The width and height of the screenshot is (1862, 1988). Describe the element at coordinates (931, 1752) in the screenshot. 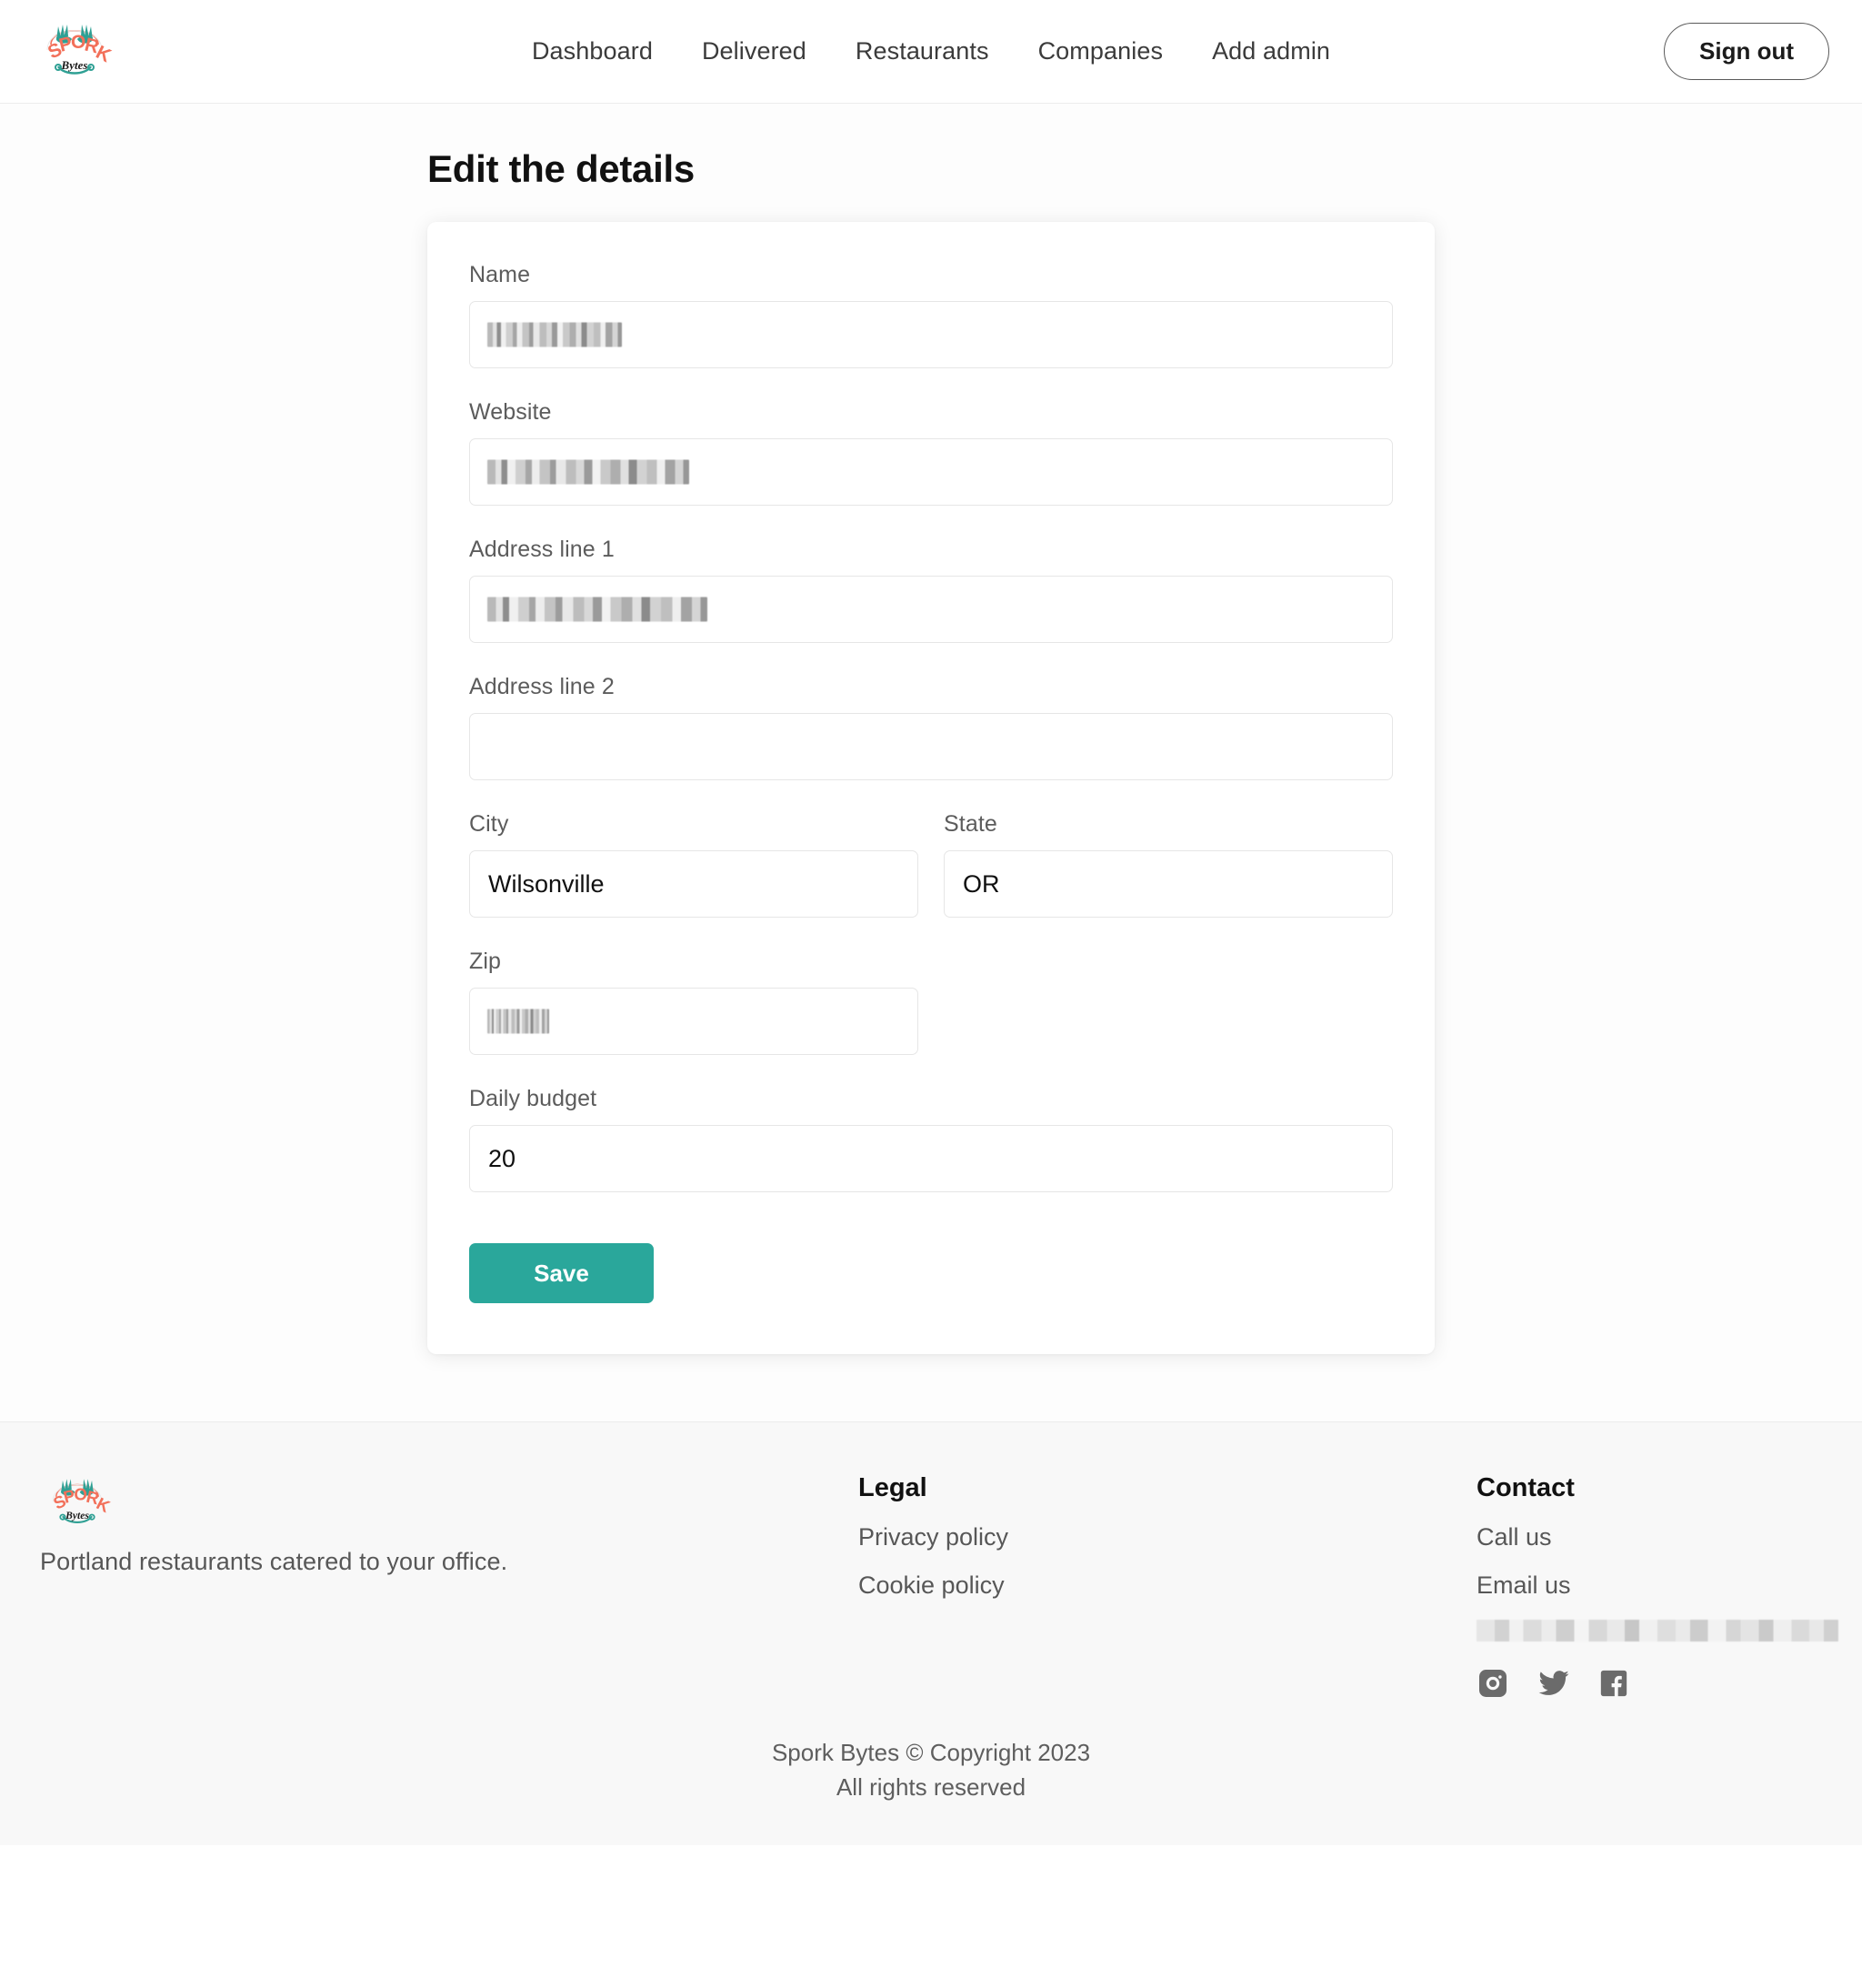

I see `footer-copyright: Spork Bytes © Copyright 2023` at that location.